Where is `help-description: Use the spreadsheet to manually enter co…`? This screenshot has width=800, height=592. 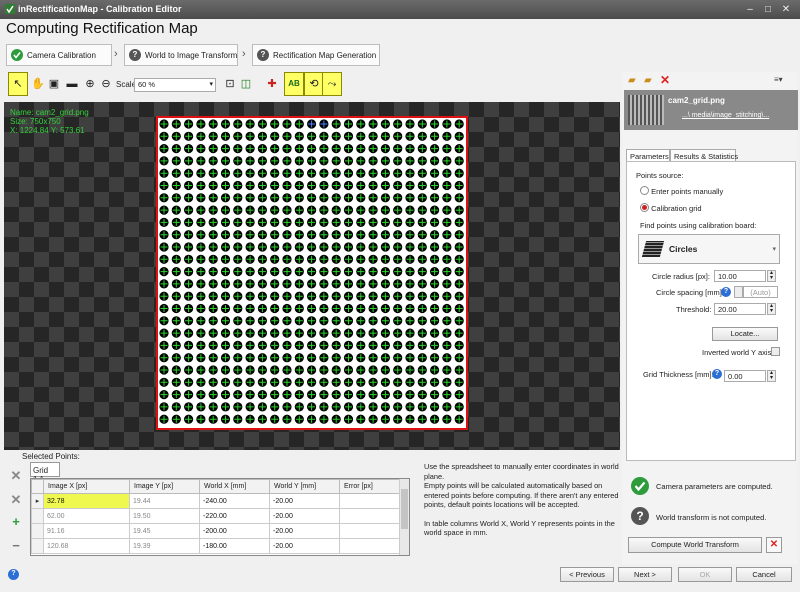
help-description: Use the spreadsheet to manually enter co… is located at coordinates (522, 500).